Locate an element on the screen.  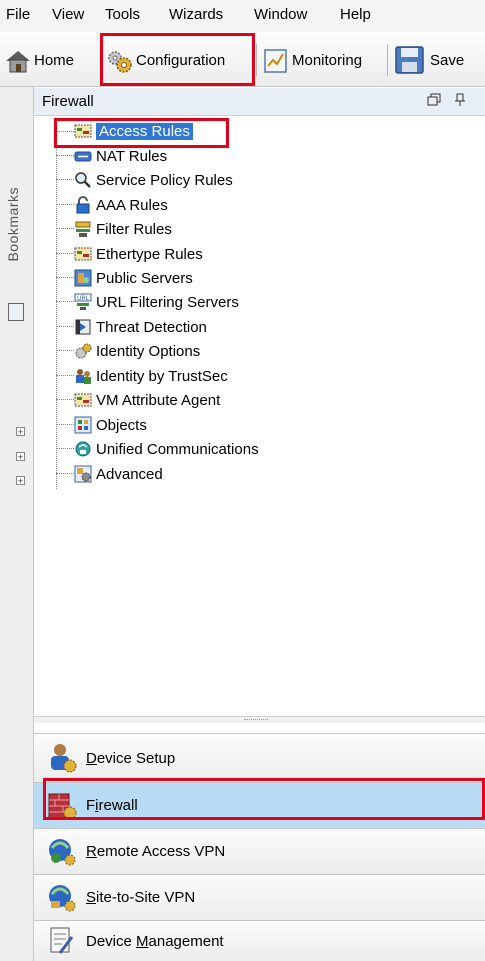
tree-label: Identity by TrustSec is located at coordinates (162, 376).